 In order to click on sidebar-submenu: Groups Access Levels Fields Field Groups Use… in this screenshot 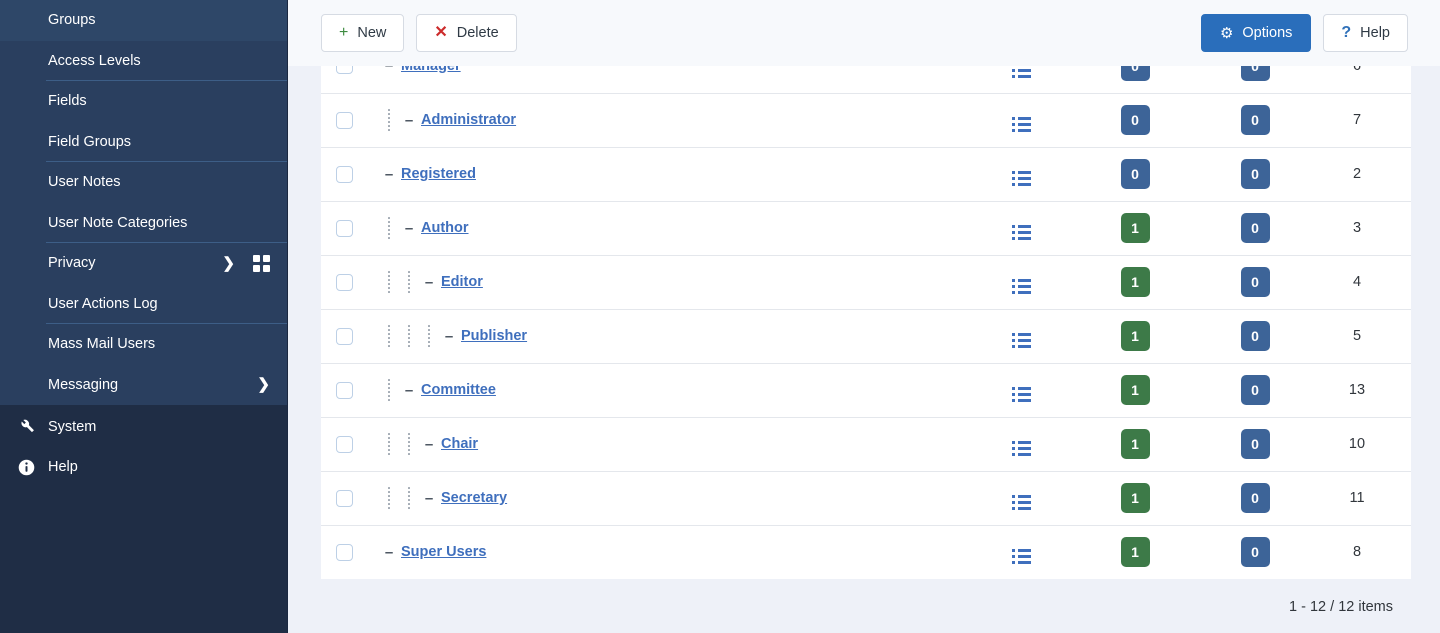, I will do `click(144, 202)`.